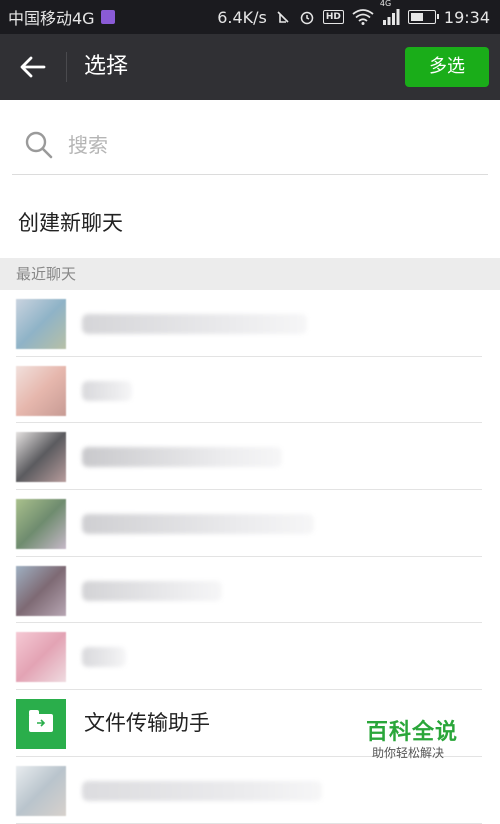 The height and width of the screenshot is (824, 500). What do you see at coordinates (242, 17) in the screenshot?
I see `net-speed: 6.4K/s` at bounding box center [242, 17].